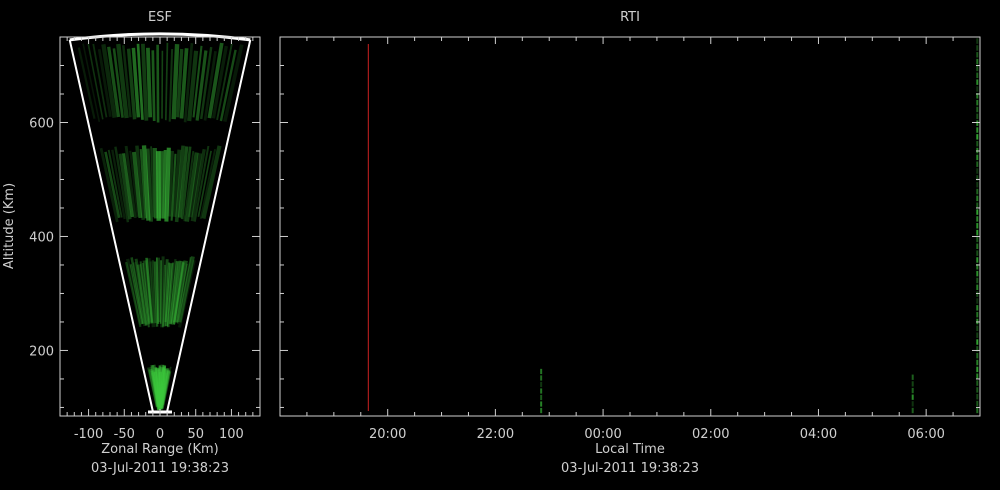 The image size is (1000, 490). I want to click on esf-y-tick-label: 400, so click(41, 237).